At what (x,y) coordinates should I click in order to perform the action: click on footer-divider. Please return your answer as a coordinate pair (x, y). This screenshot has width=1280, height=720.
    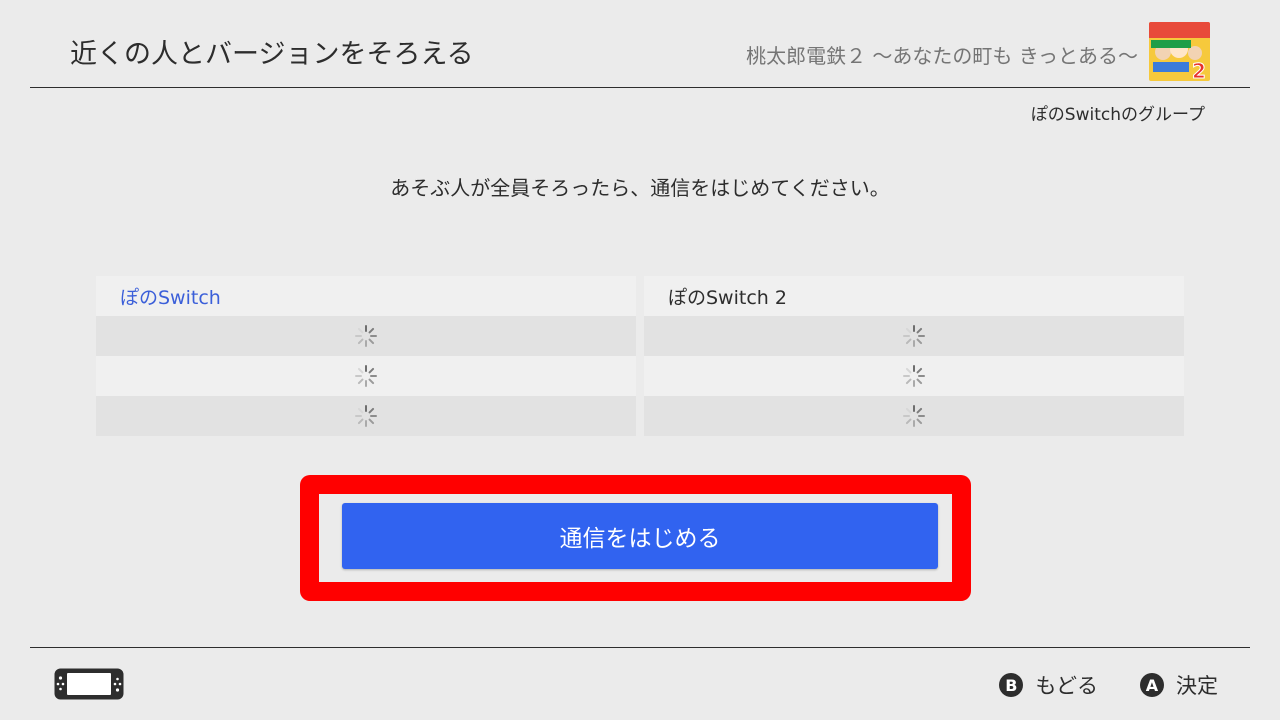
    Looking at the image, I should click on (640, 647).